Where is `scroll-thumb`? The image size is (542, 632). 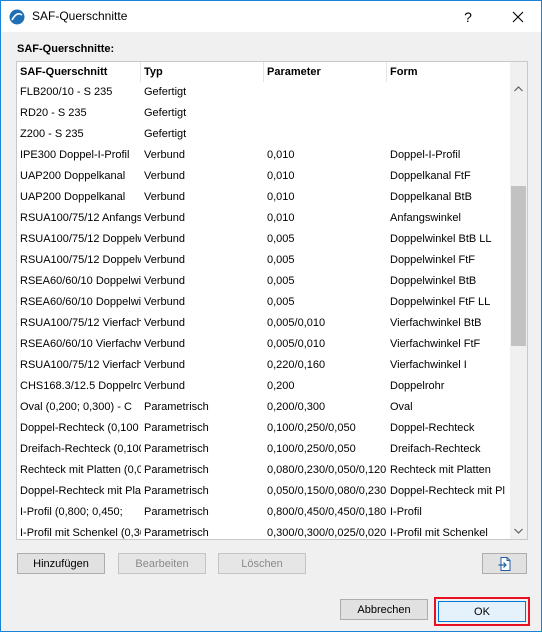 scroll-thumb is located at coordinates (518, 266).